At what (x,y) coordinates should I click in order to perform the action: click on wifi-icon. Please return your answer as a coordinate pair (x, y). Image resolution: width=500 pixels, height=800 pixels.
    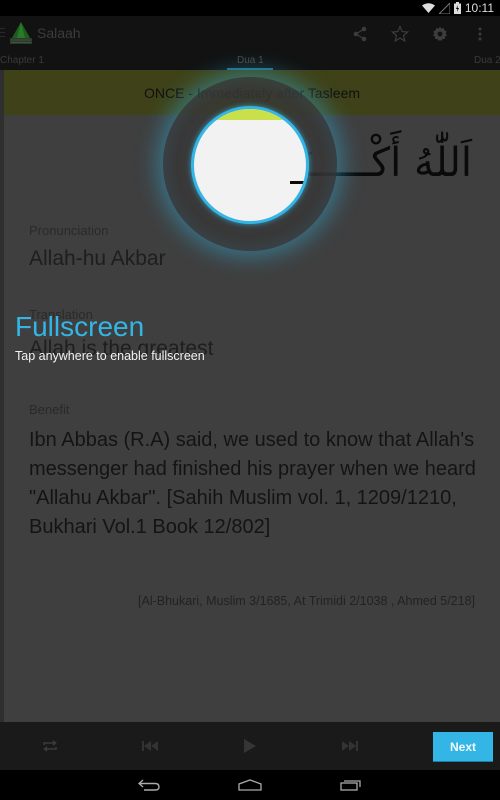
    Looking at the image, I should click on (428, 8).